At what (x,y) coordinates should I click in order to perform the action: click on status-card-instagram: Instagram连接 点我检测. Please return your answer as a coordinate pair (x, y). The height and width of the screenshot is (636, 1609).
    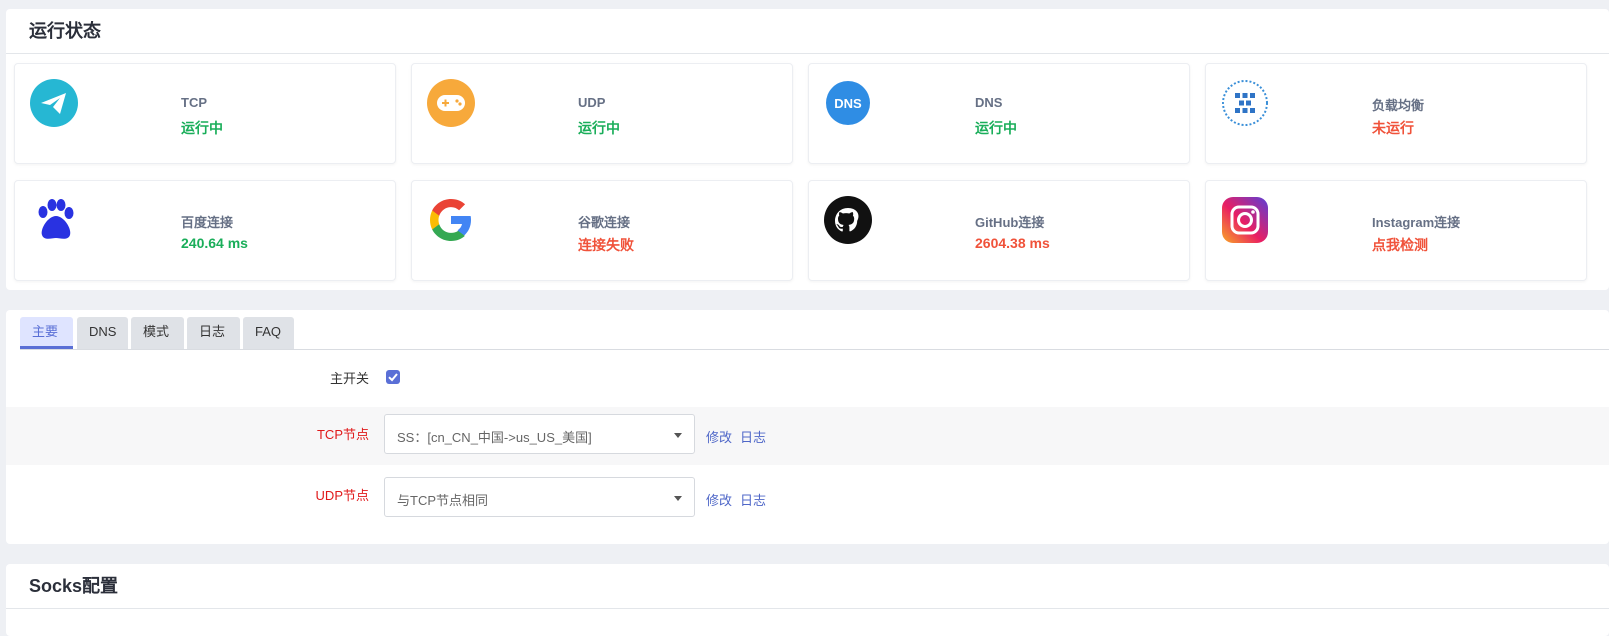
    Looking at the image, I should click on (1396, 230).